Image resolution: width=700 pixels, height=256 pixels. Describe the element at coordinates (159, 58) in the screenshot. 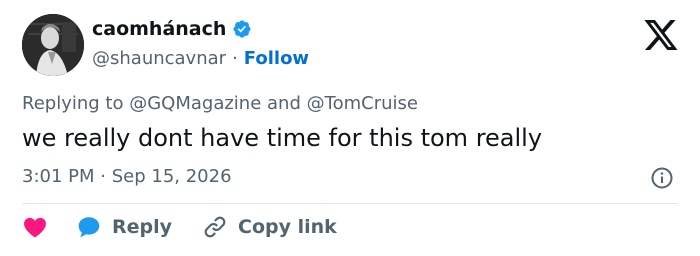

I see `user-handle: @shauncavnar` at that location.